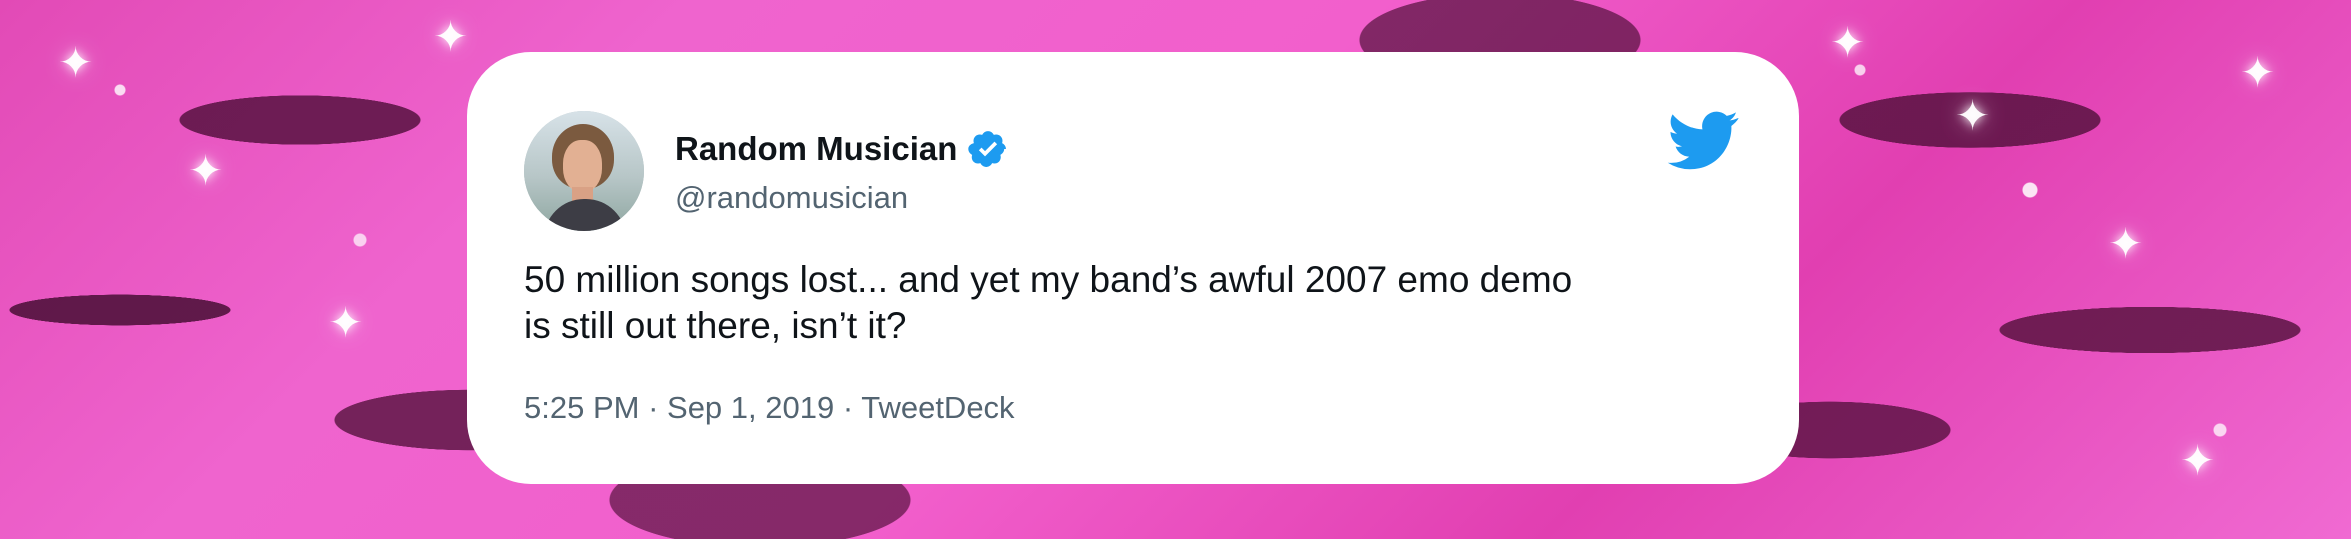  I want to click on avatar-face, so click(582, 166).